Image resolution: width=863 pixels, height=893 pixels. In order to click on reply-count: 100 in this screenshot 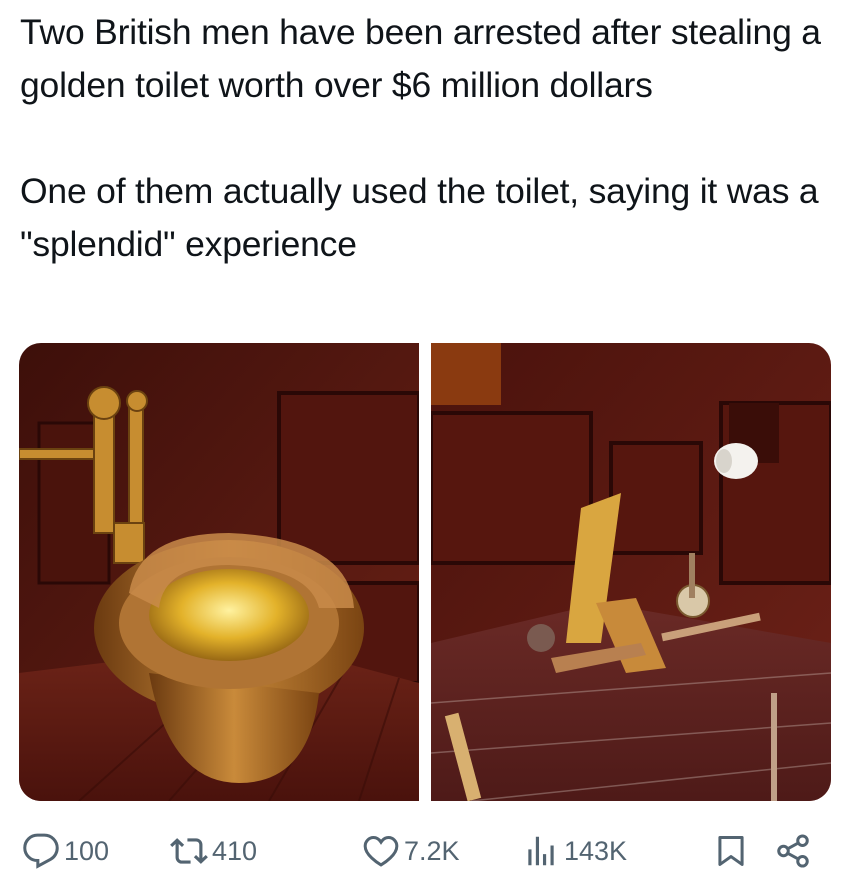, I will do `click(87, 850)`.